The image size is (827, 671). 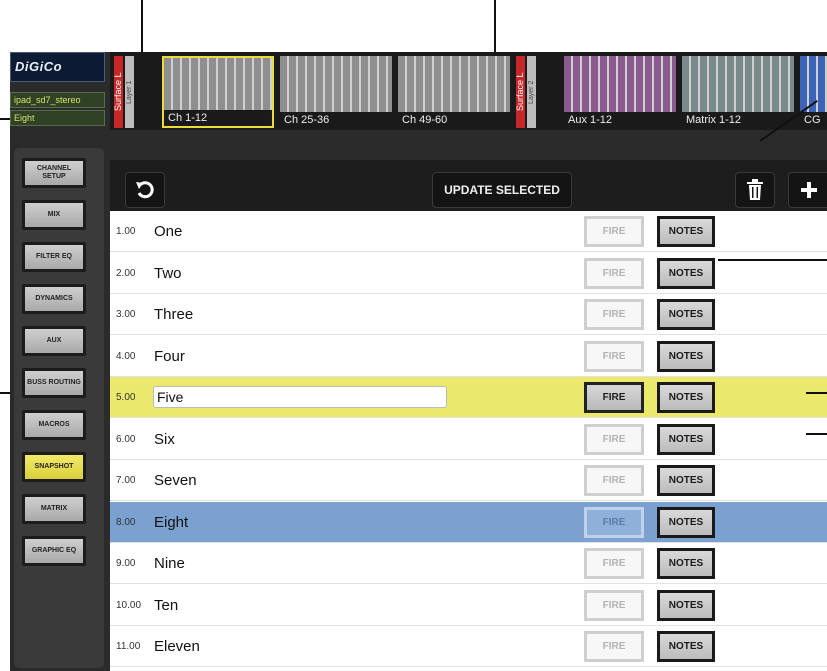 What do you see at coordinates (468, 646) in the screenshot?
I see `list-item: 11.00 Eleven FIRE NOTES` at bounding box center [468, 646].